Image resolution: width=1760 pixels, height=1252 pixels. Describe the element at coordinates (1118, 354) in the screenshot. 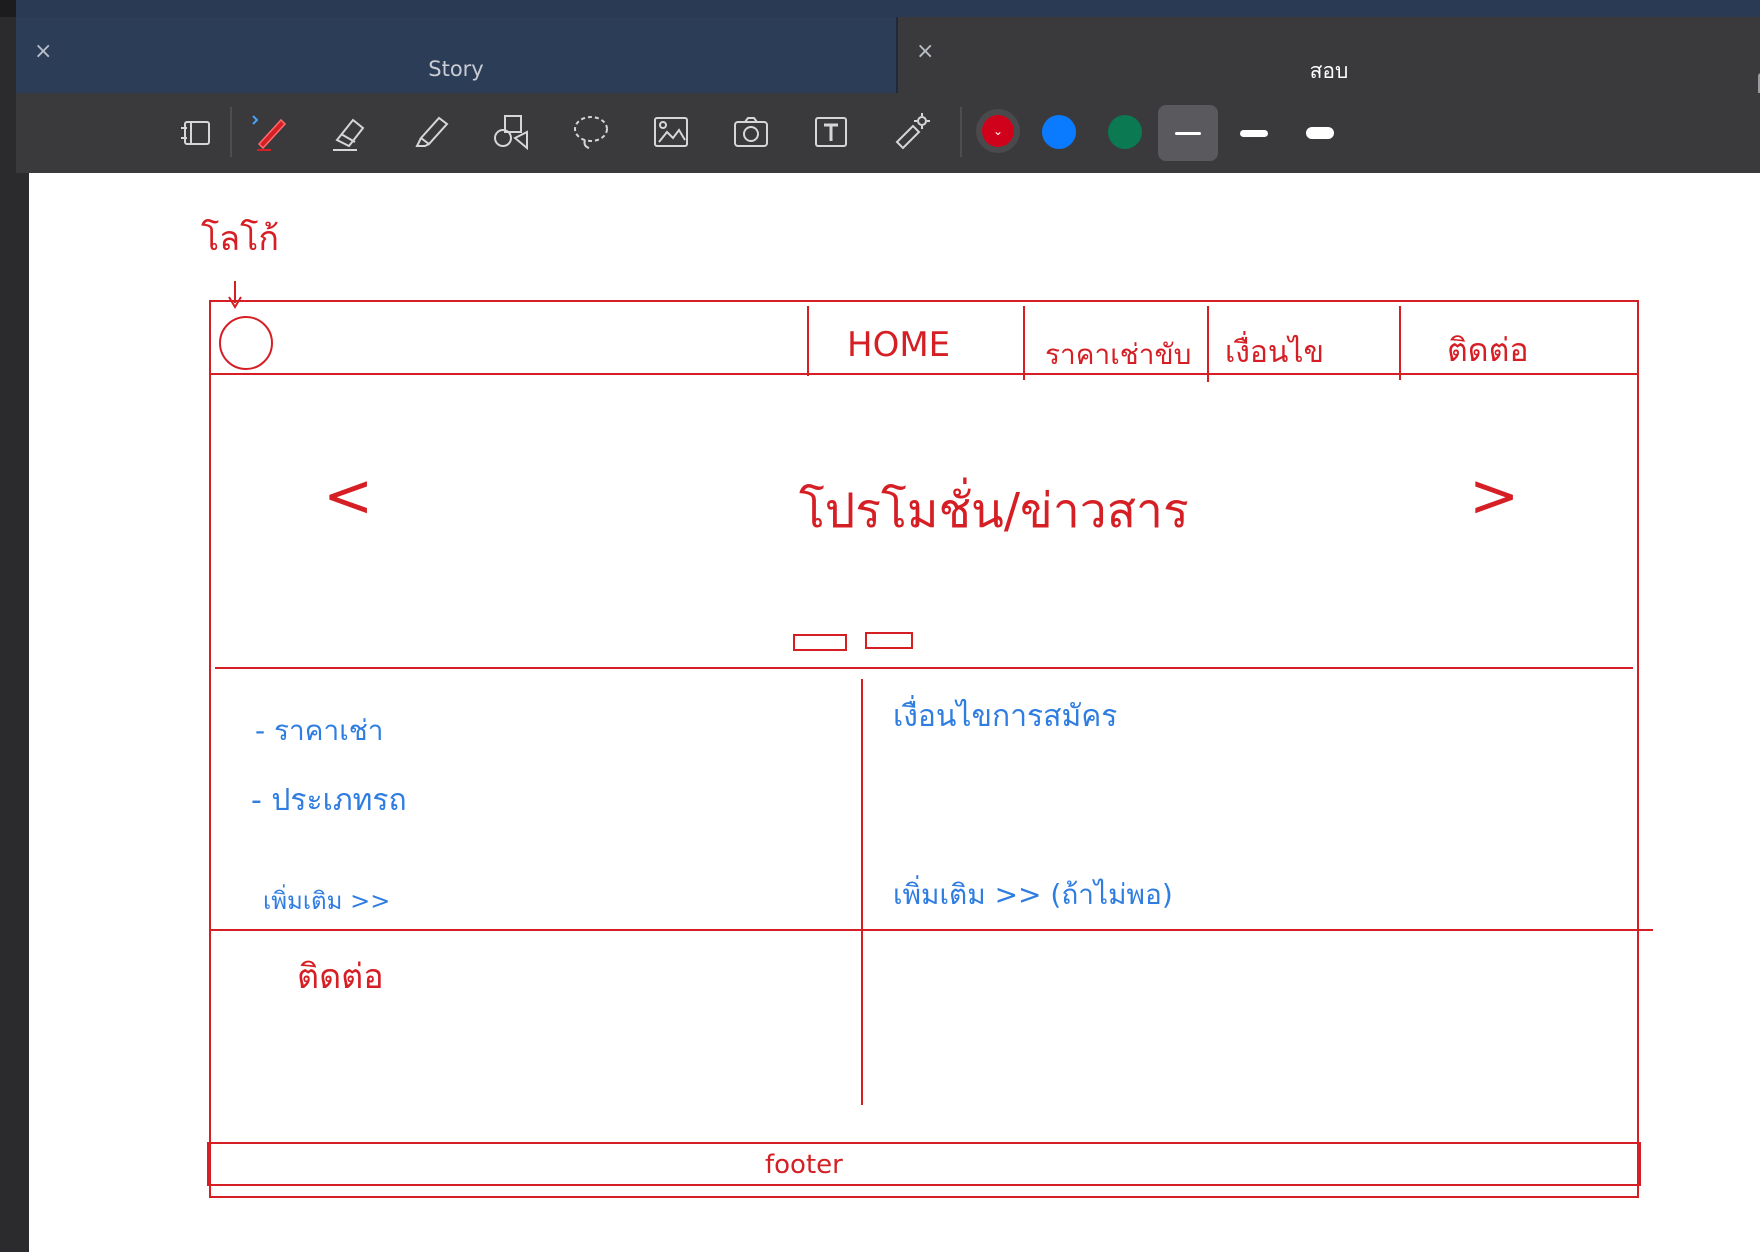

I see `nav-rental-price: ราคาเช่าขับ` at that location.